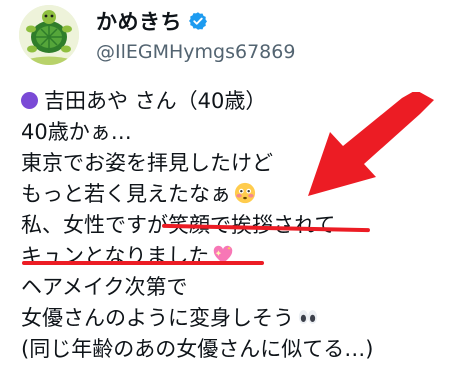  What do you see at coordinates (126, 194) in the screenshot?
I see `tweet-line-text: もっと若く見えたなぁ` at bounding box center [126, 194].